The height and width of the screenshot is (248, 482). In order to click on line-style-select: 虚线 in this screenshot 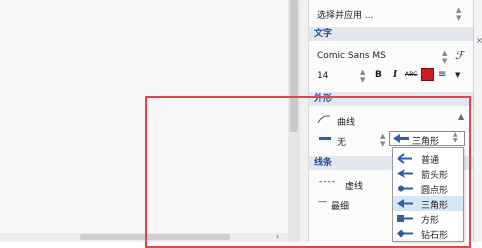, I will do `click(354, 185)`.